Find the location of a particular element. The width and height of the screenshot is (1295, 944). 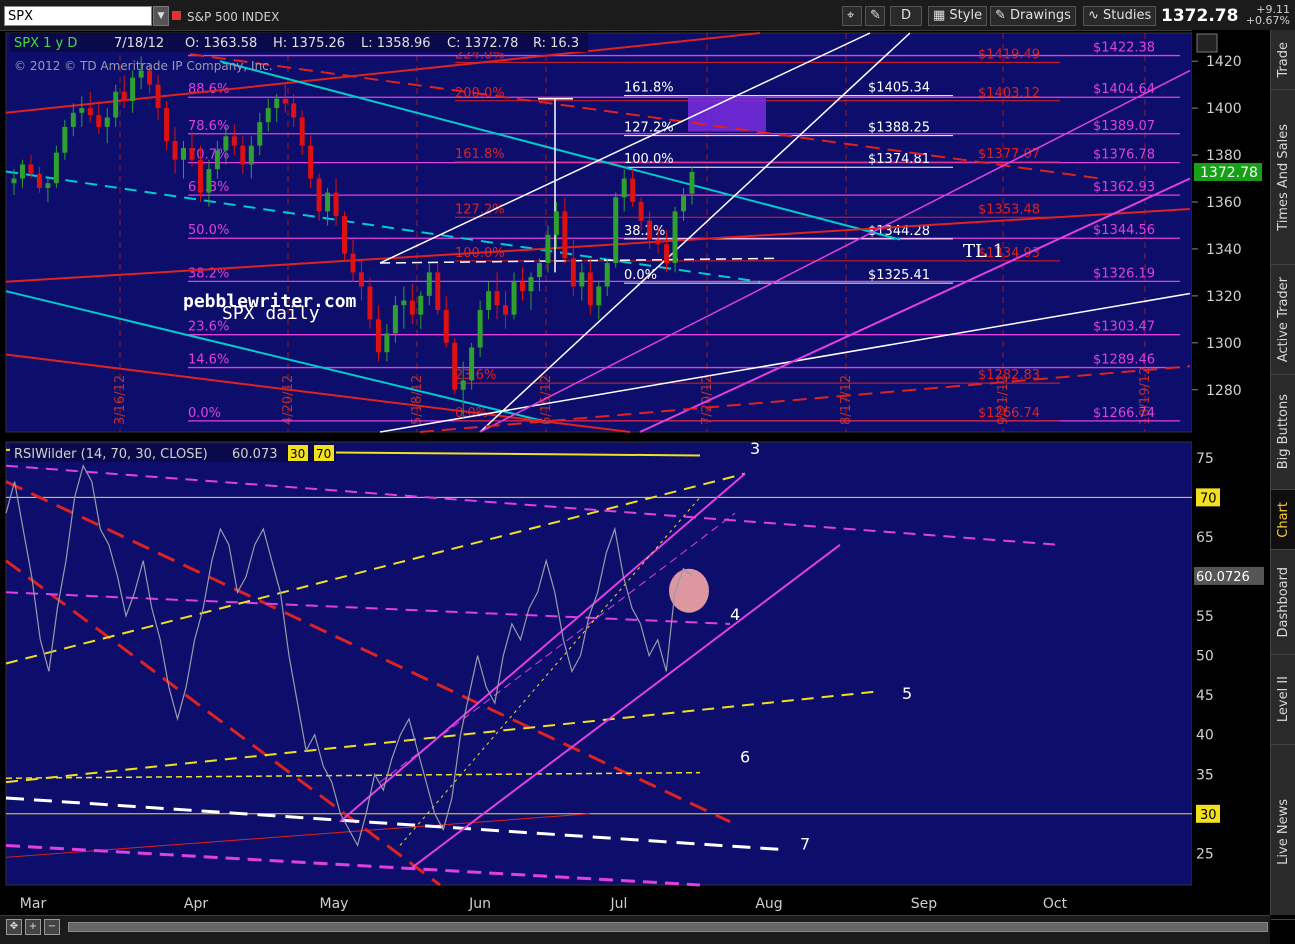

side-tab: Trade is located at coordinates (1283, 60).